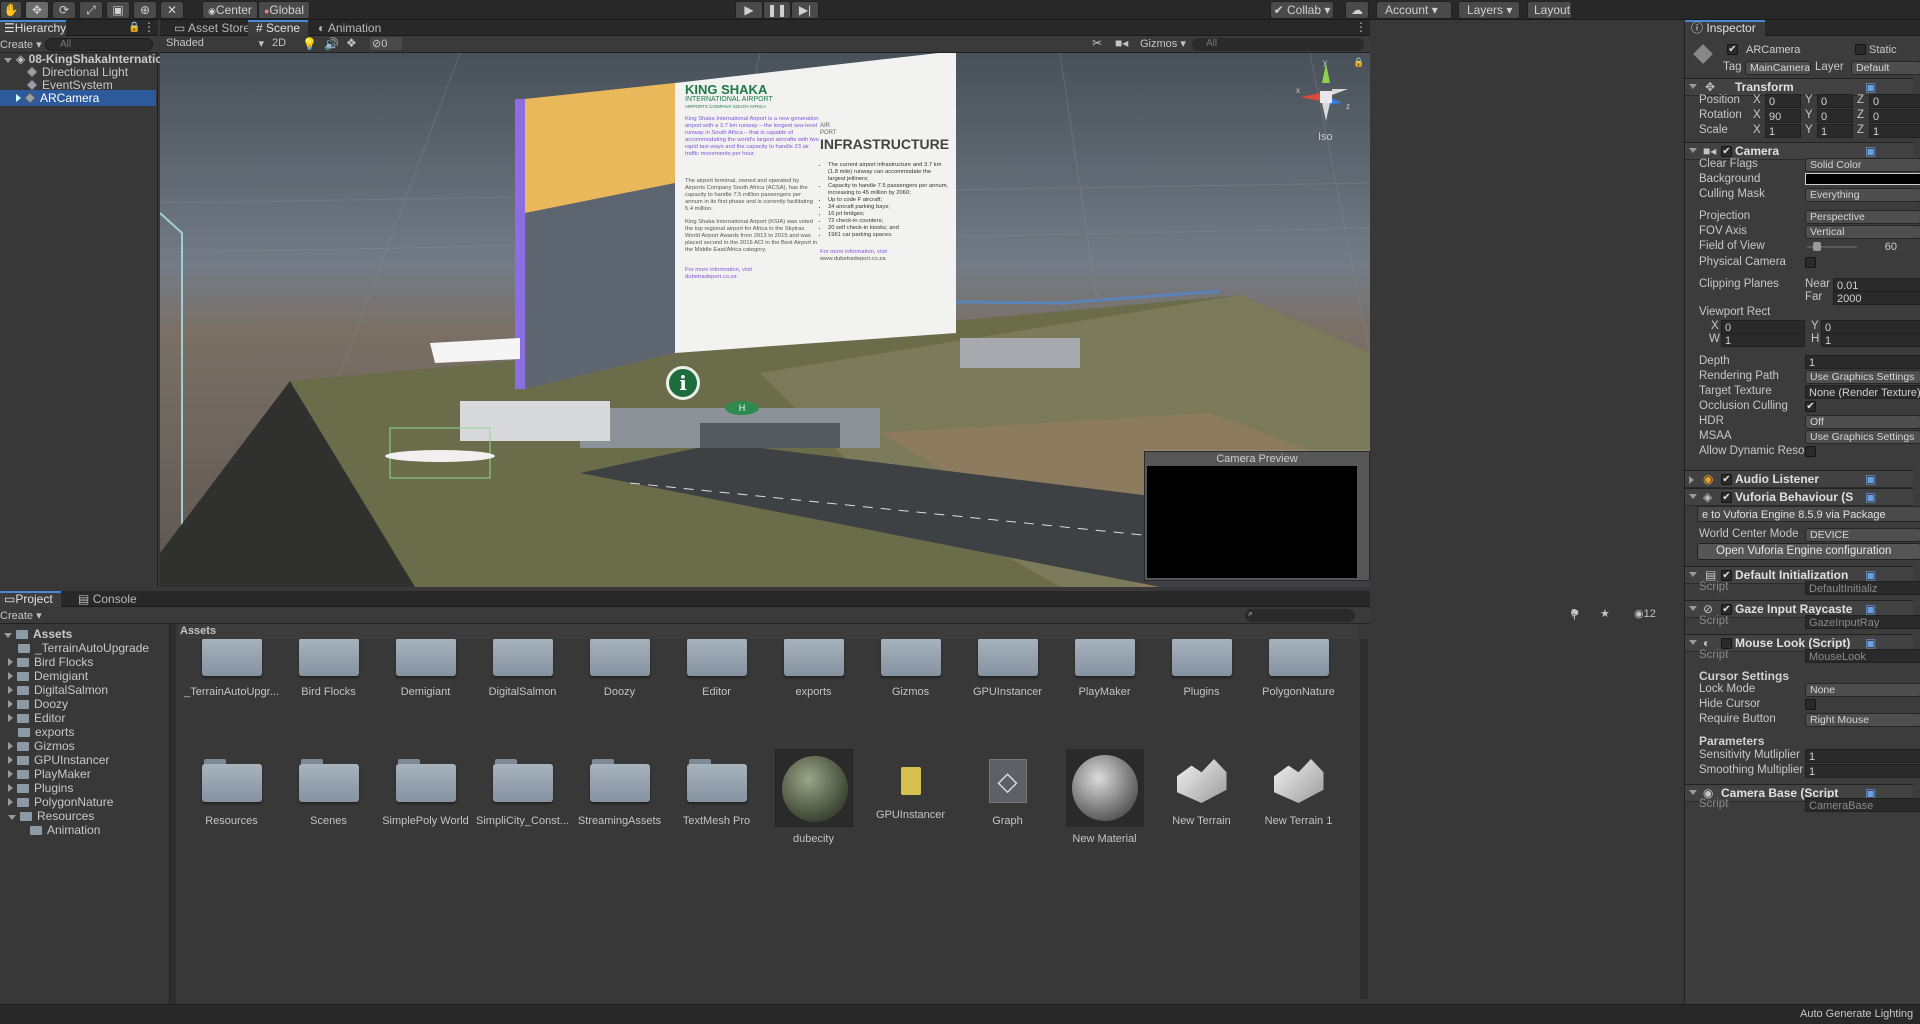  What do you see at coordinates (1870, 327) in the screenshot?
I see `viewport-y-field: 0` at bounding box center [1870, 327].